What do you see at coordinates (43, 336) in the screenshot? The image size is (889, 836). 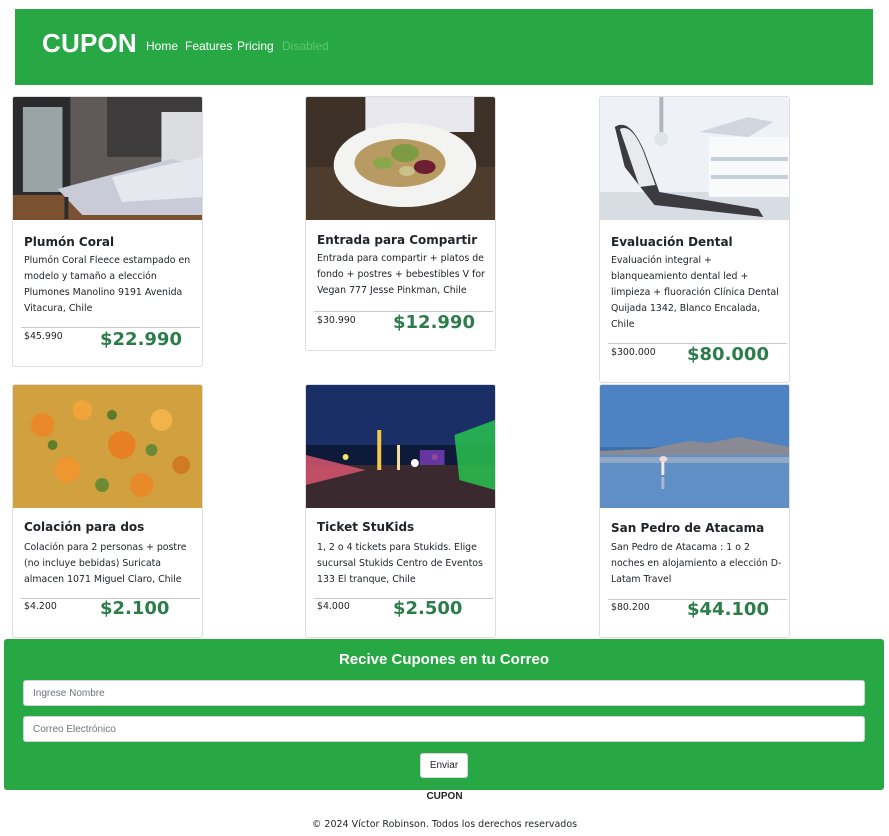 I see `old-price: $45.990` at bounding box center [43, 336].